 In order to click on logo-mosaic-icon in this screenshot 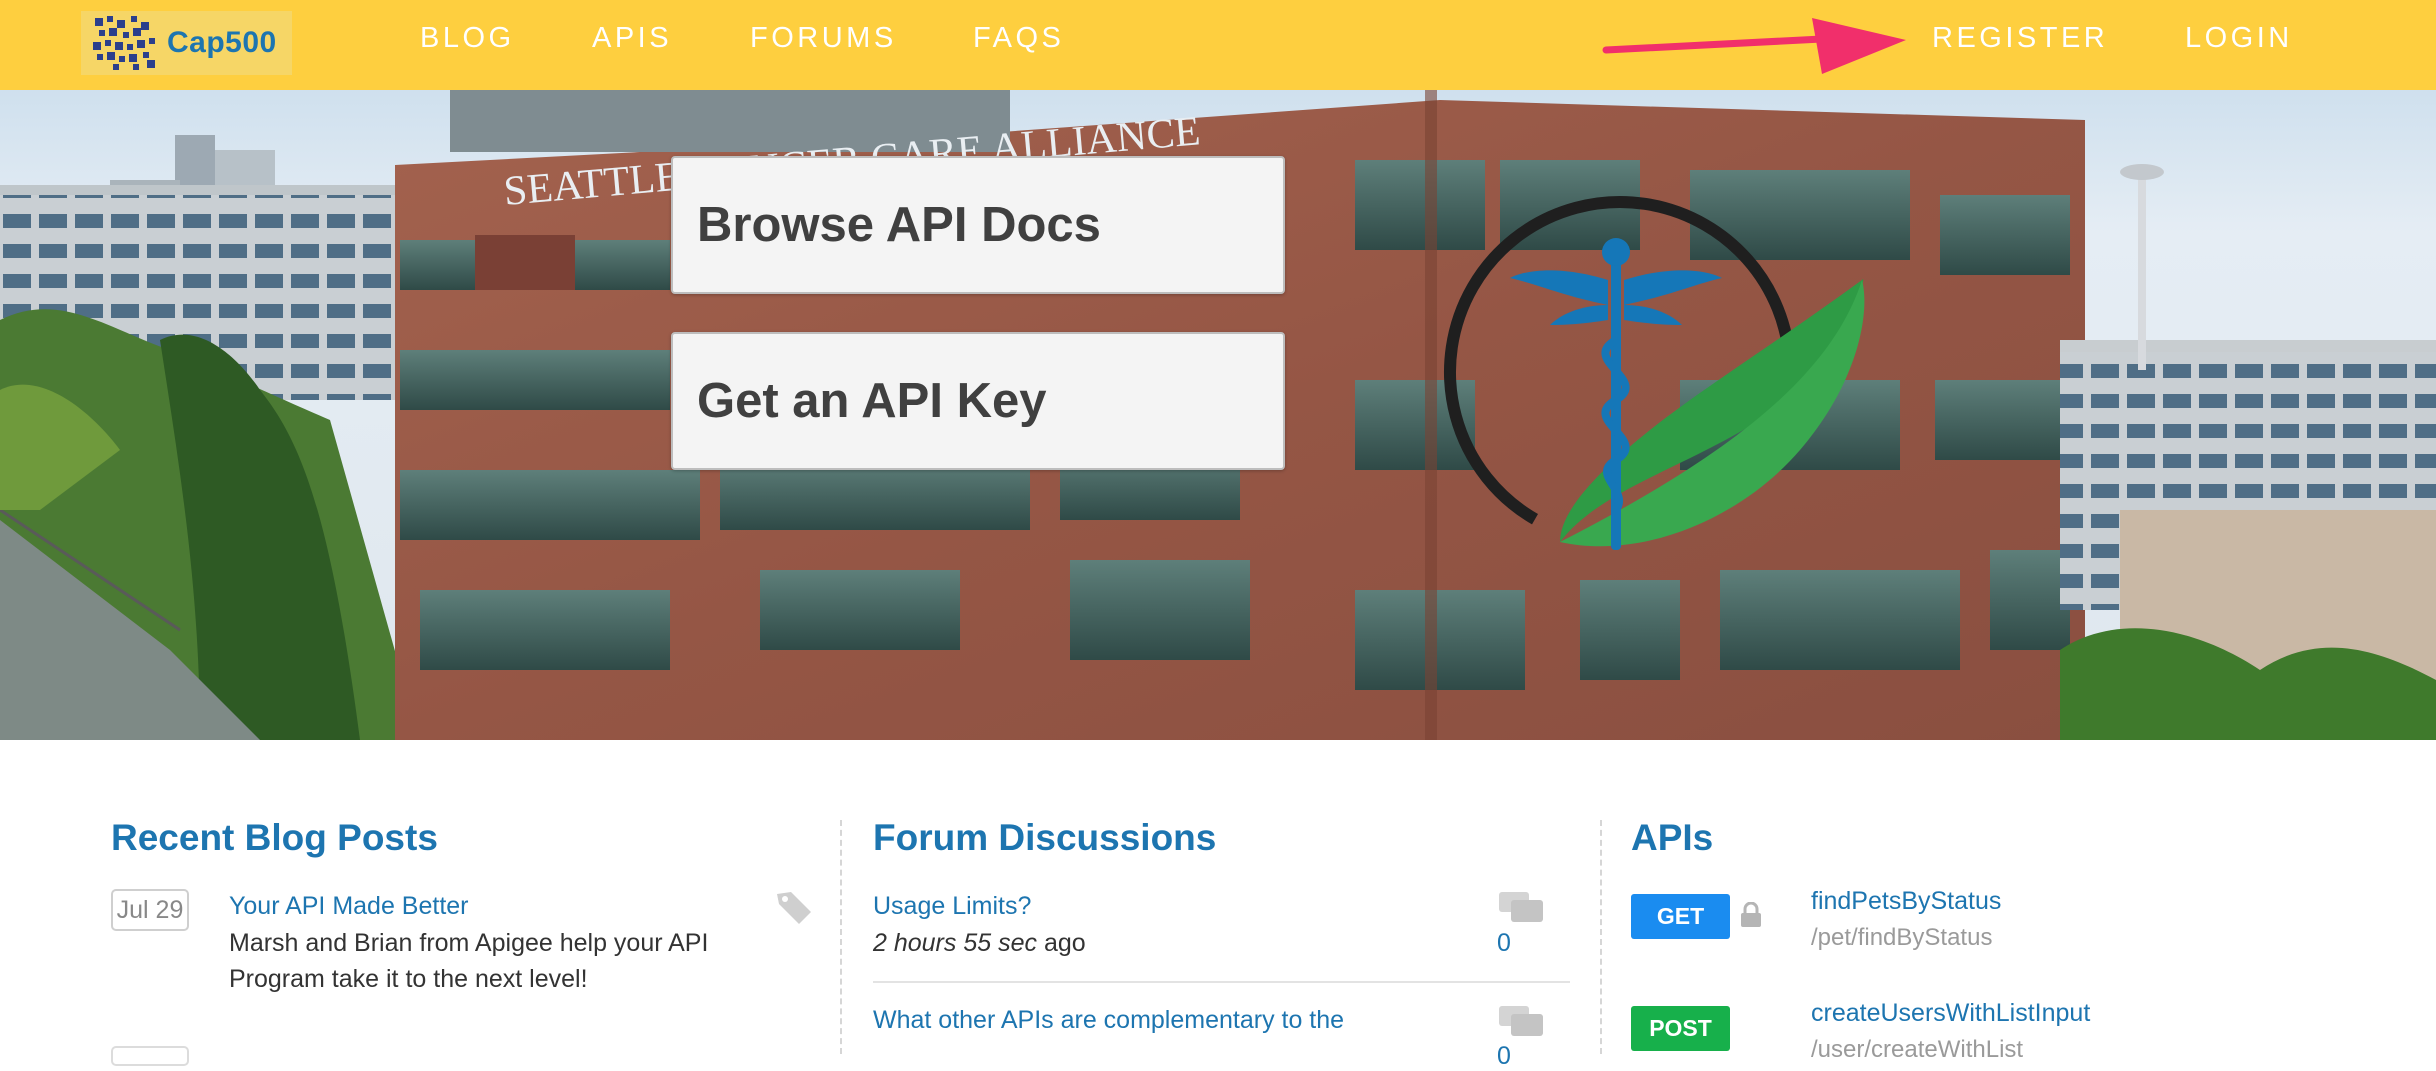, I will do `click(124, 43)`.